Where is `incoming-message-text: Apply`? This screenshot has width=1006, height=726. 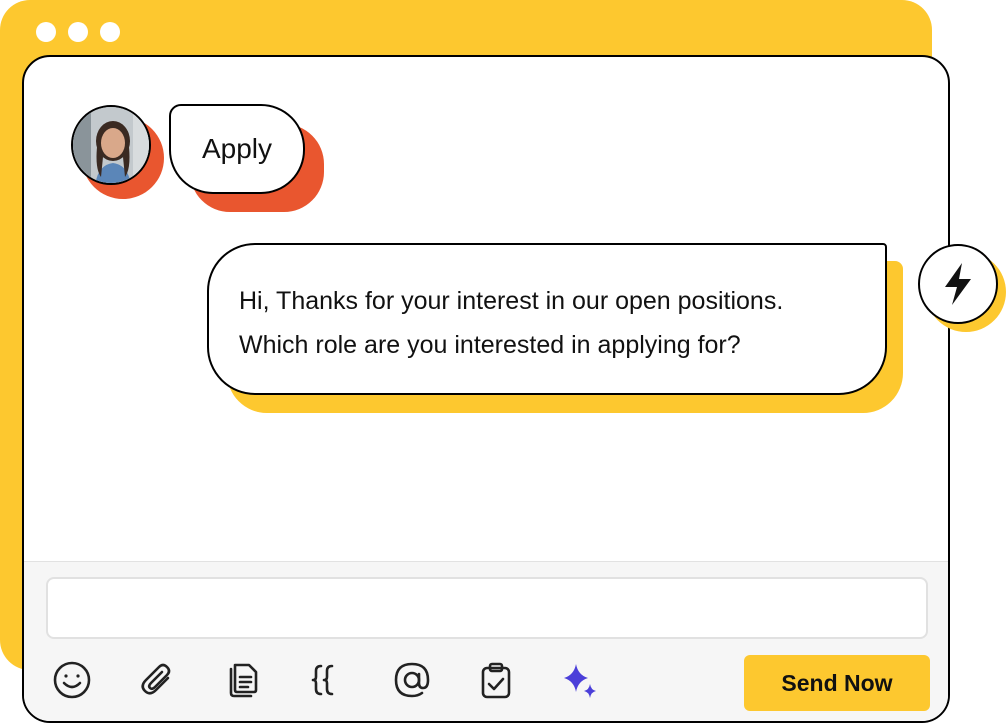
incoming-message-text: Apply is located at coordinates (237, 148).